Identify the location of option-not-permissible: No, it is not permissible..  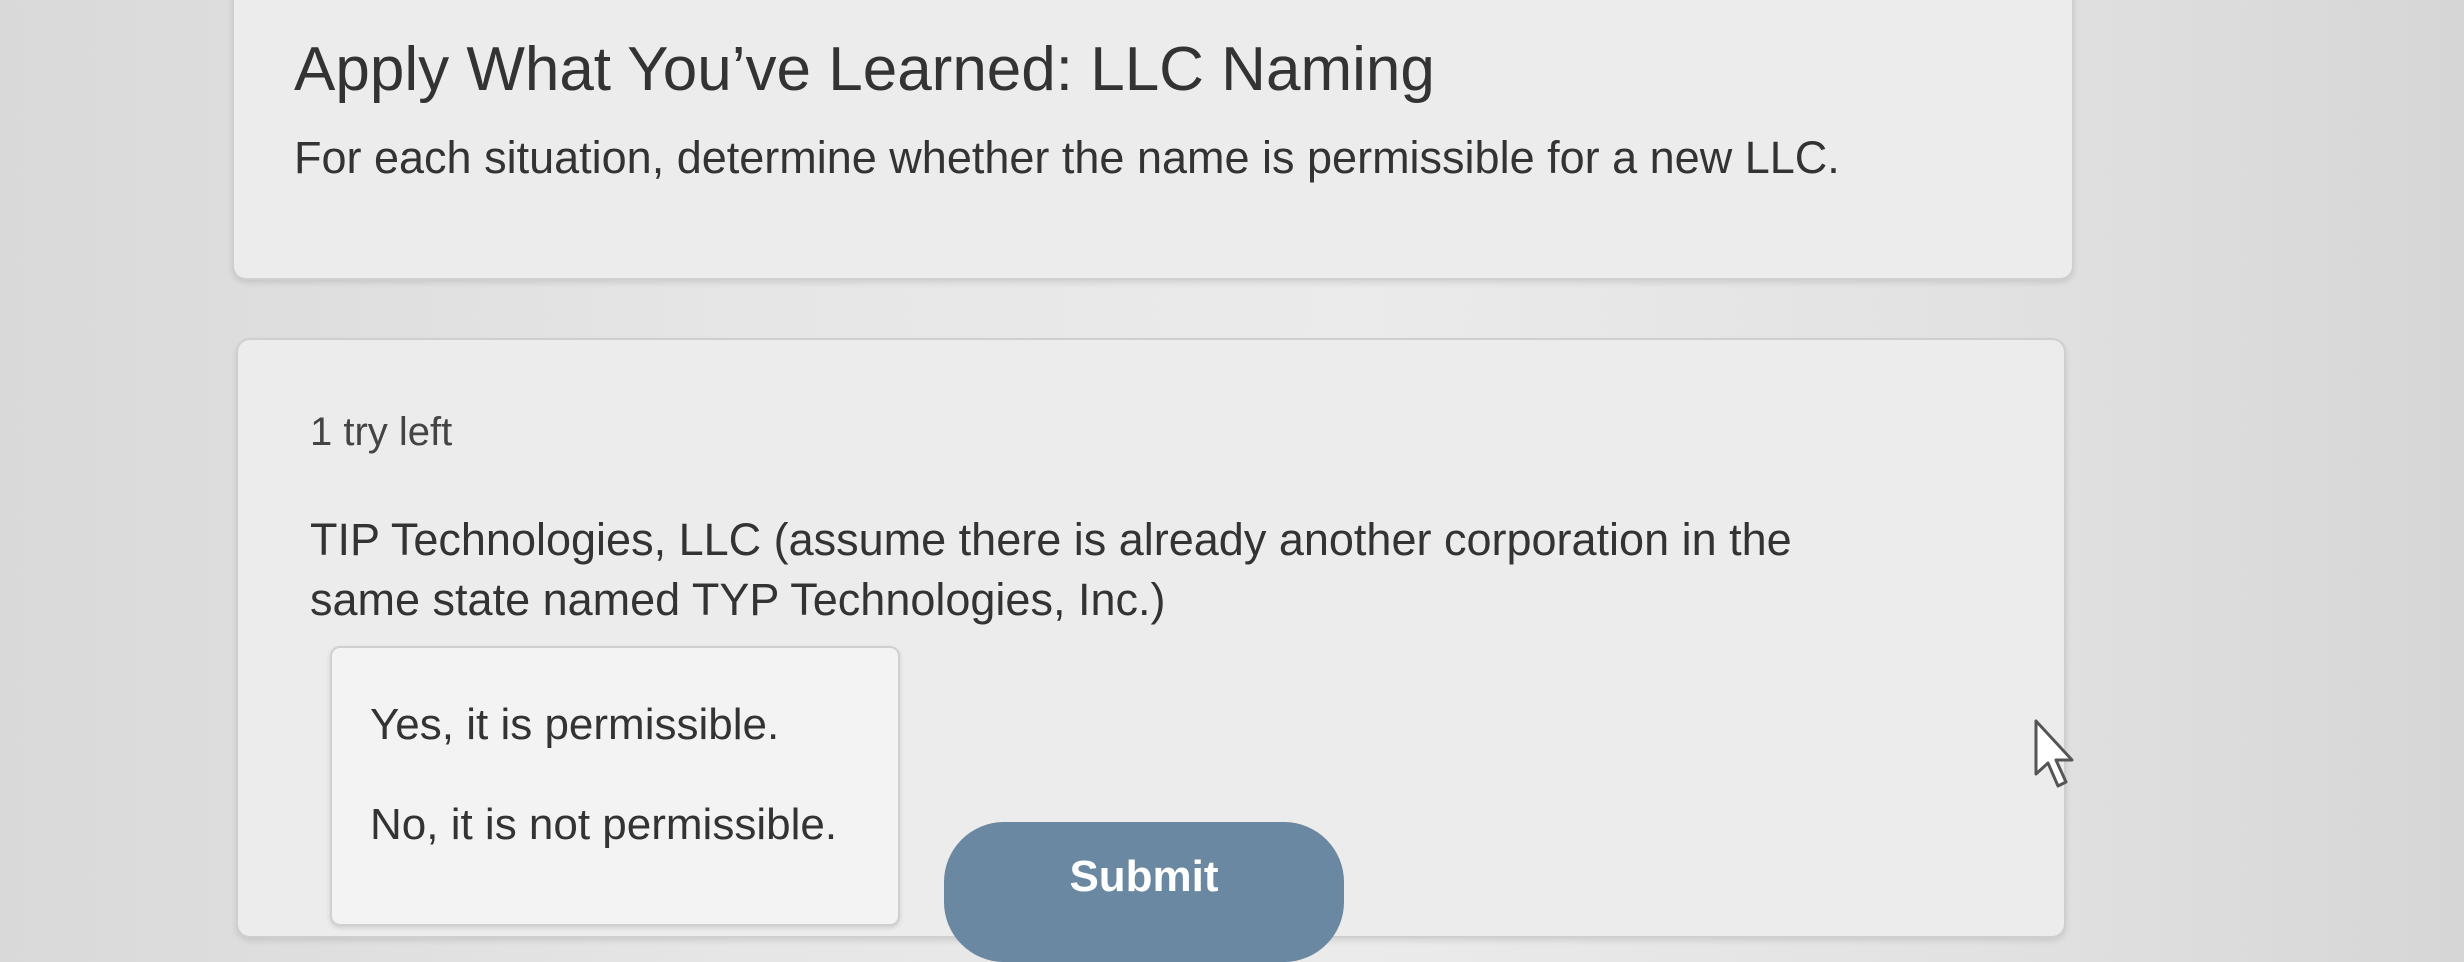
(603, 825).